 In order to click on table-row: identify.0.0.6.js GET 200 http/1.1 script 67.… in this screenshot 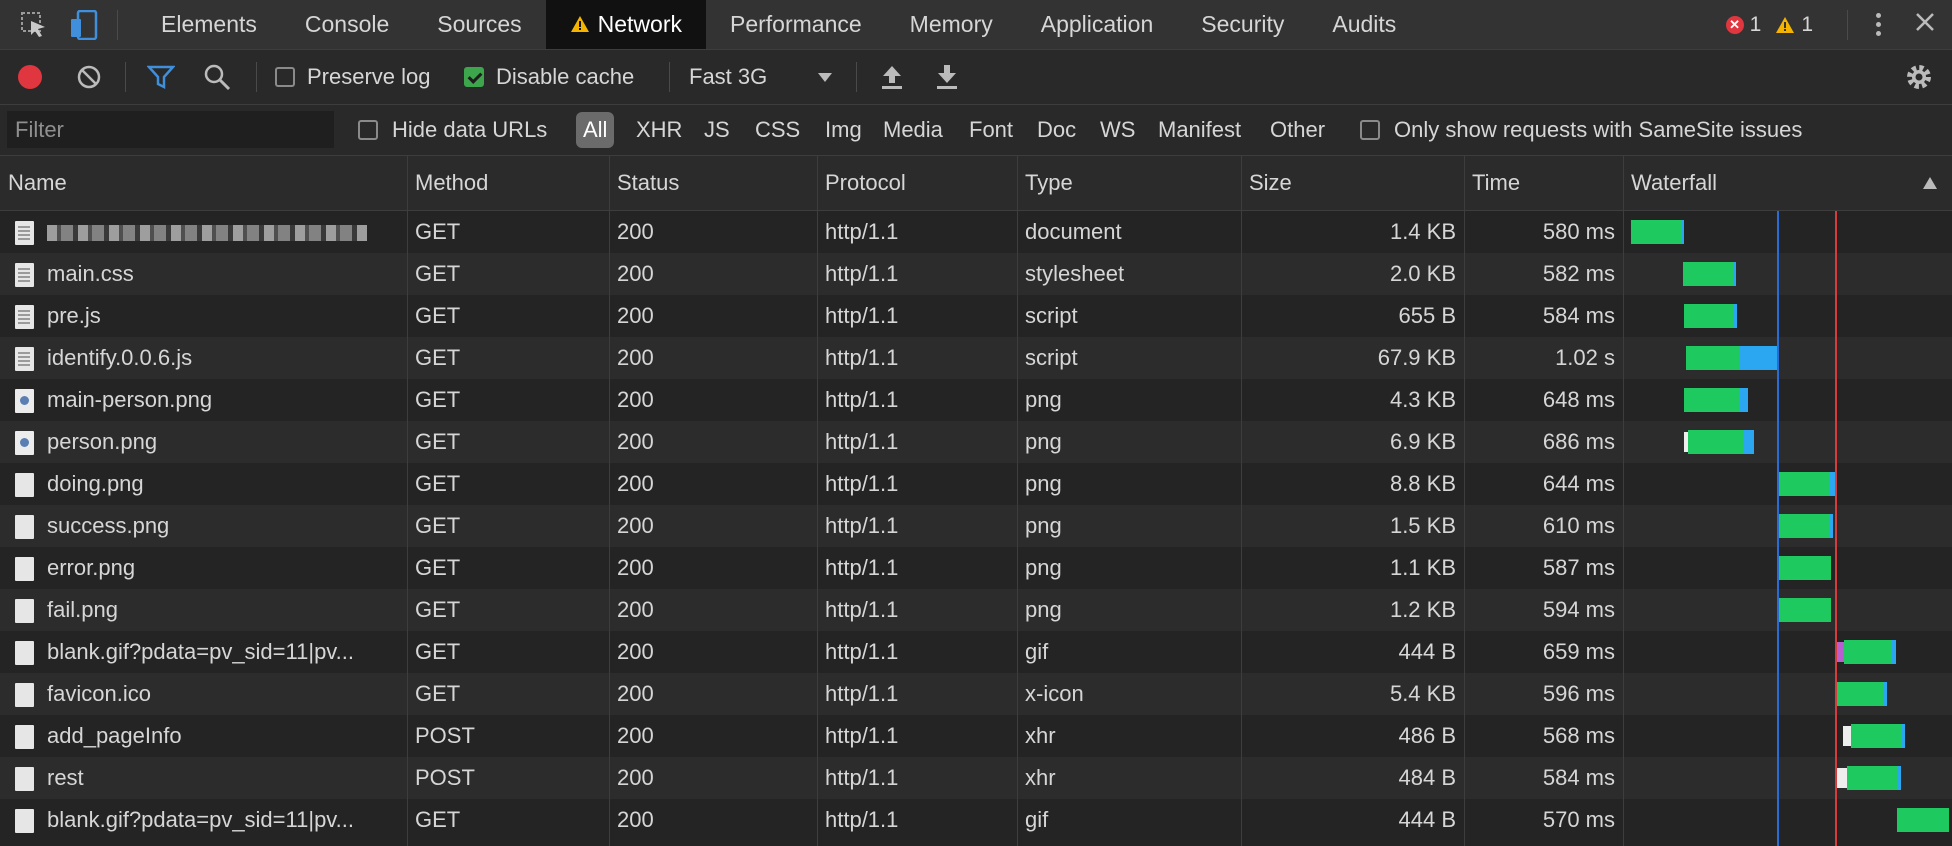, I will do `click(976, 358)`.